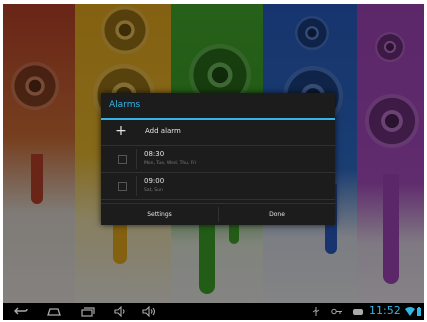 Image resolution: width=427 pixels, height=322 pixels. Describe the element at coordinates (153, 190) in the screenshot. I see `alarm-days: Sat, Sun` at that location.